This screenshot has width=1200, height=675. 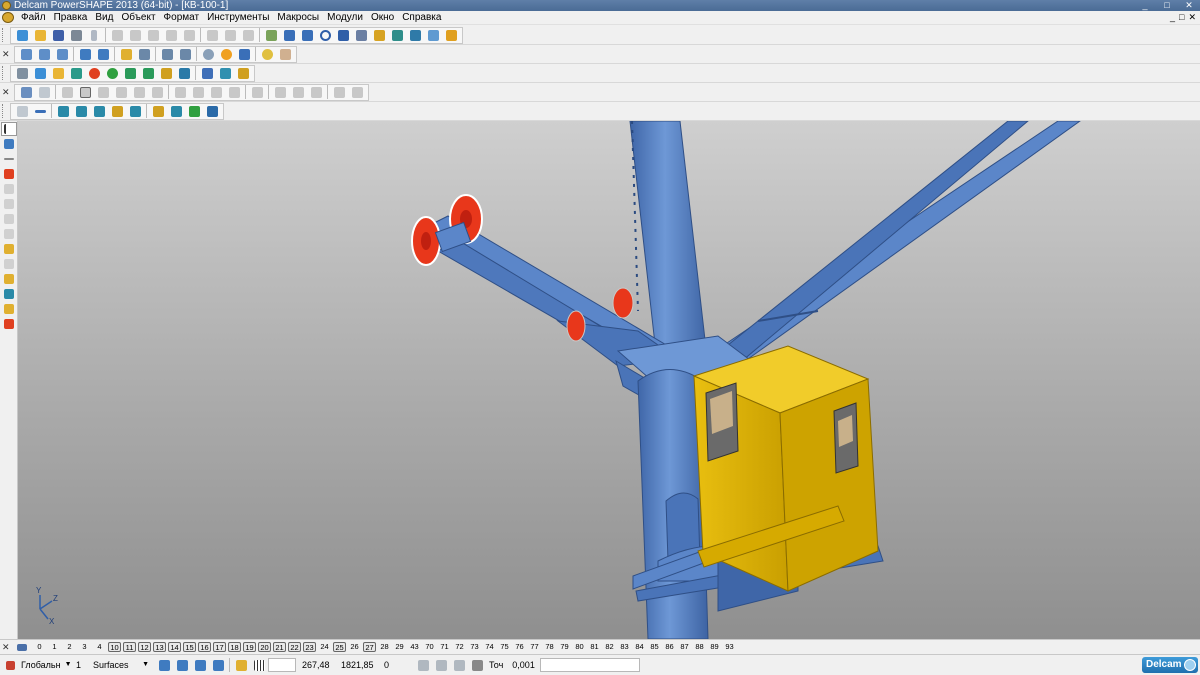 What do you see at coordinates (176, 111) in the screenshot?
I see `solid-g-icon` at bounding box center [176, 111].